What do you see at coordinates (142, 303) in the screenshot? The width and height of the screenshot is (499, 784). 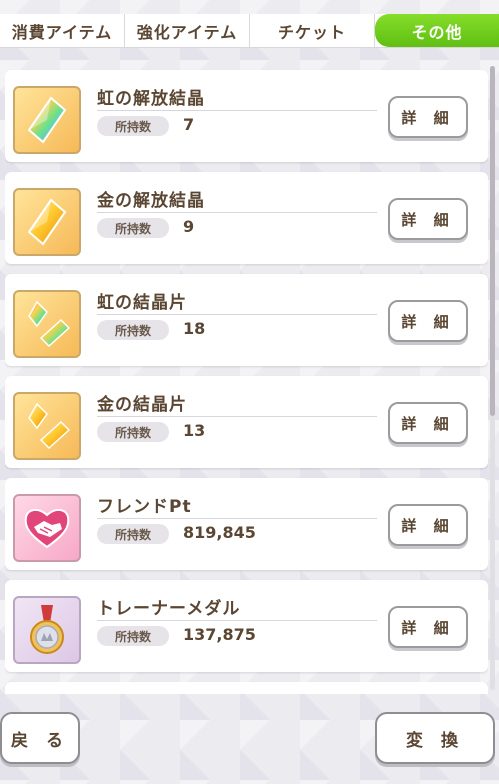 I see `item-name: 虹の結晶片` at bounding box center [142, 303].